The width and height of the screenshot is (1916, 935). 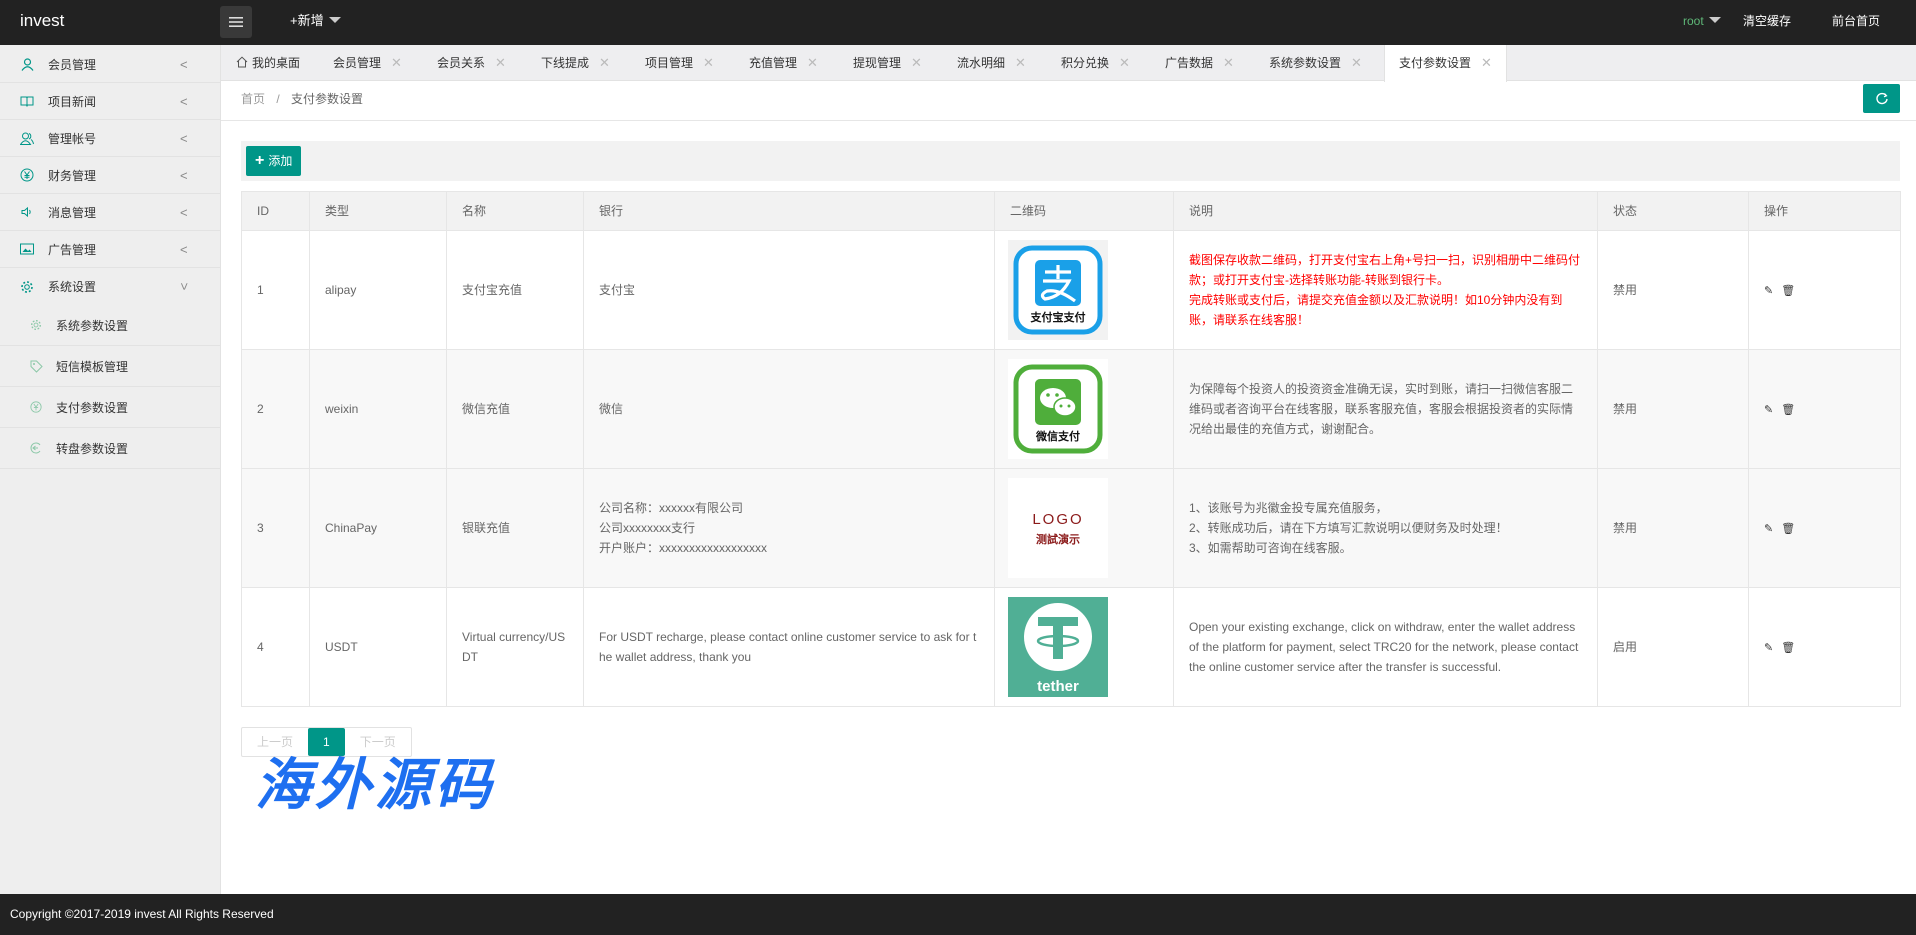 What do you see at coordinates (315, 21) in the screenshot?
I see `new-menu: +新增` at bounding box center [315, 21].